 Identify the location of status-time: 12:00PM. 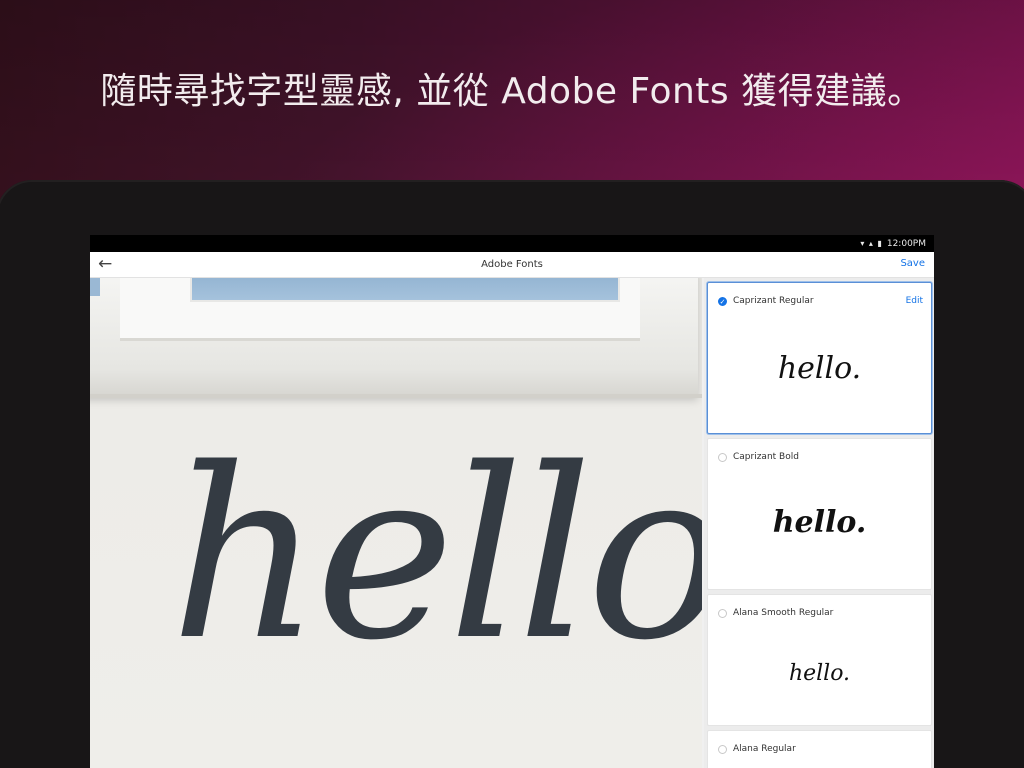
(906, 243).